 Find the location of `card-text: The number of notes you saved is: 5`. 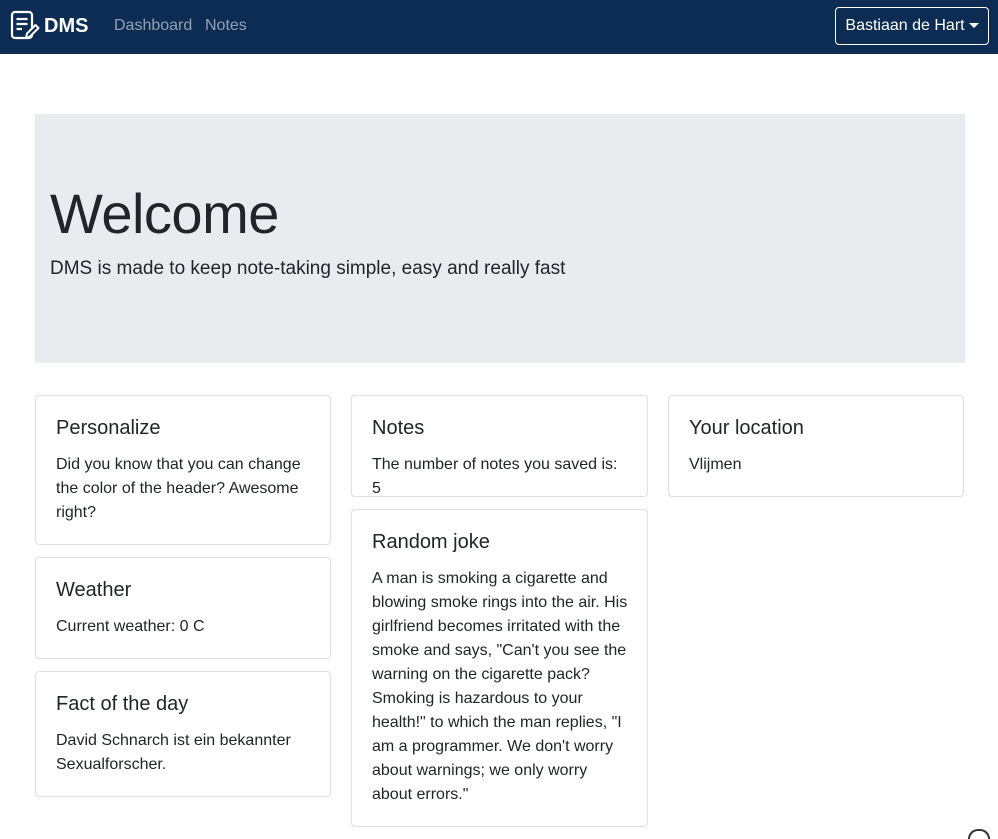

card-text: The number of notes you saved is: 5 is located at coordinates (495, 476).